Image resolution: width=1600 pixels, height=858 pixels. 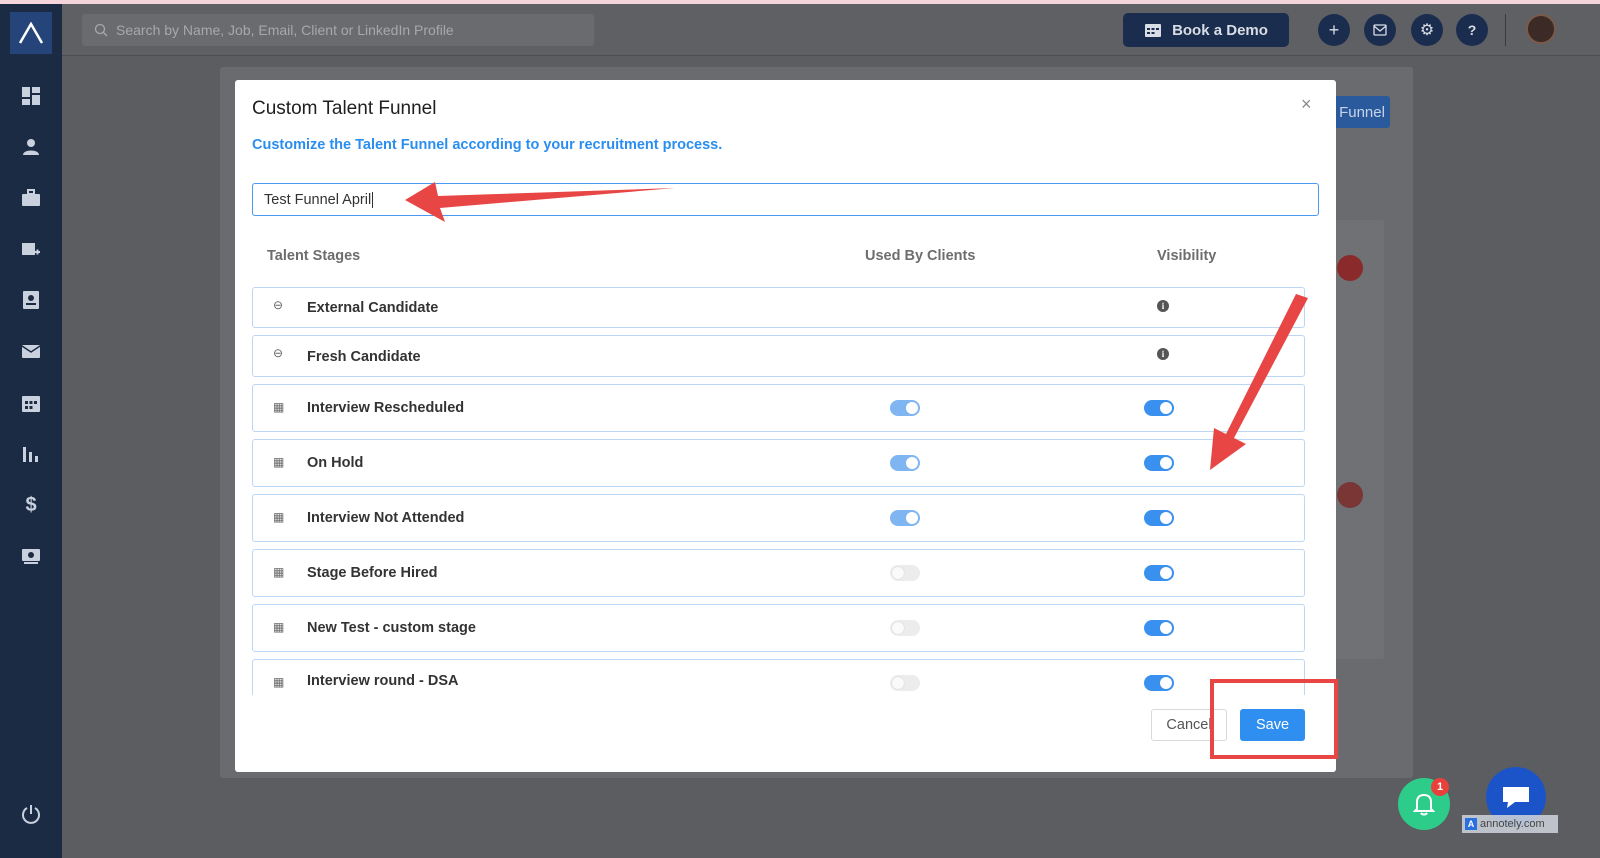 I want to click on settings-button: ⚙, so click(x=1427, y=30).